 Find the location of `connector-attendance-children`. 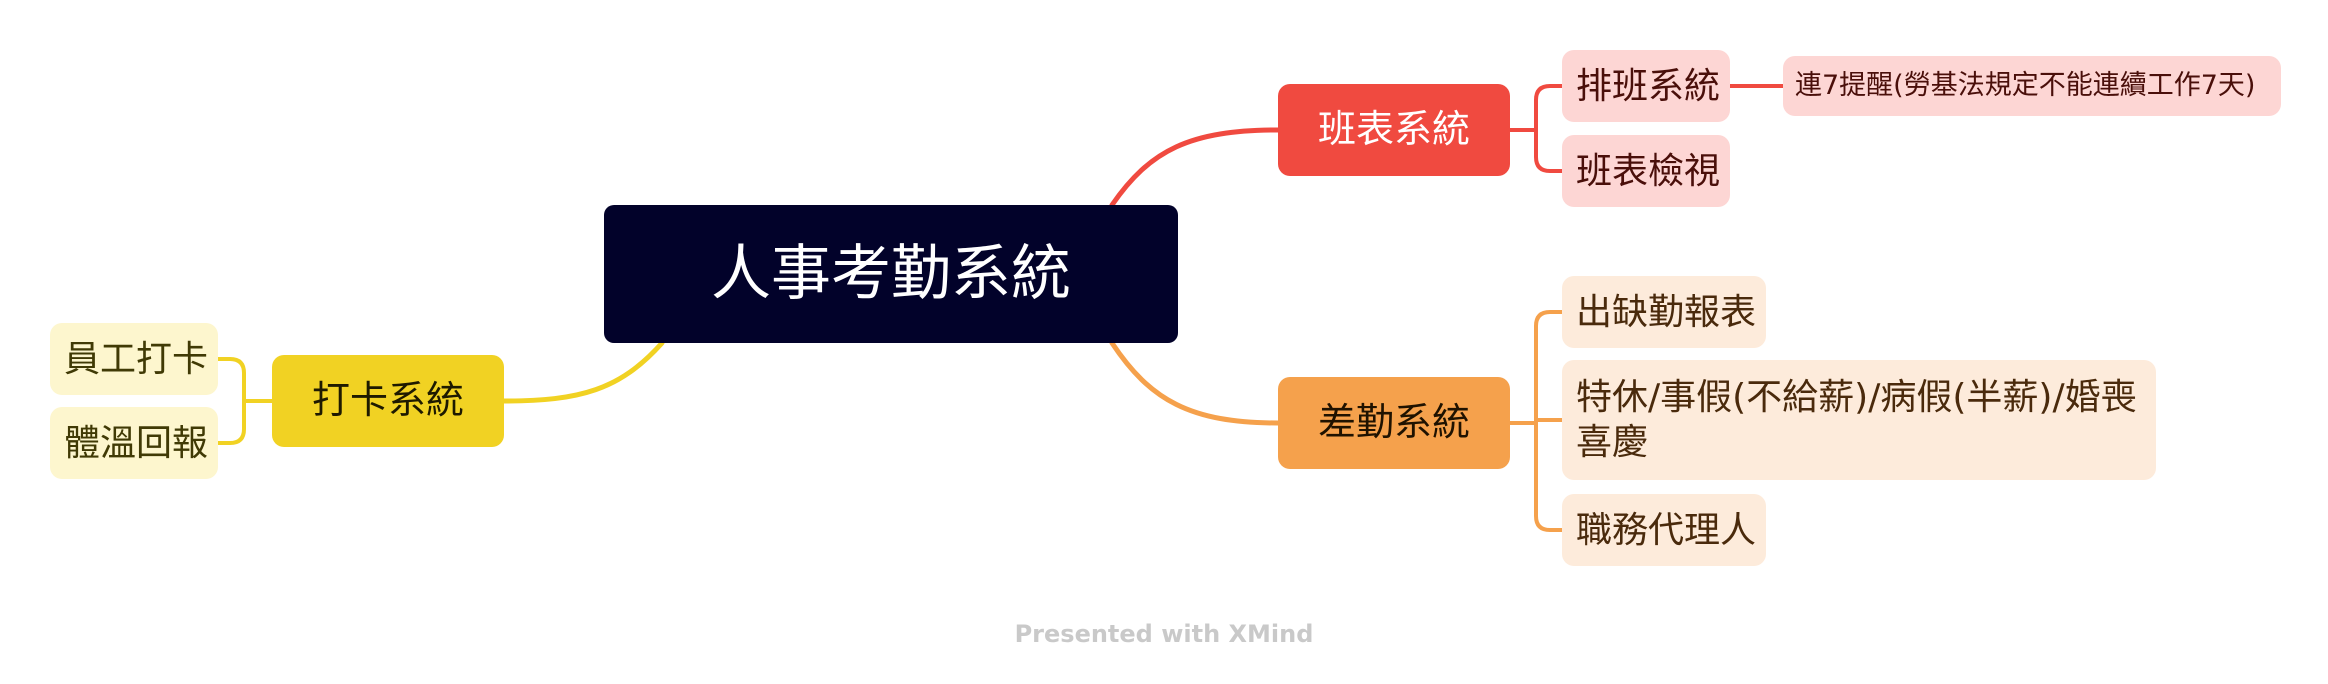

connector-attendance-children is located at coordinates (1536, 421).